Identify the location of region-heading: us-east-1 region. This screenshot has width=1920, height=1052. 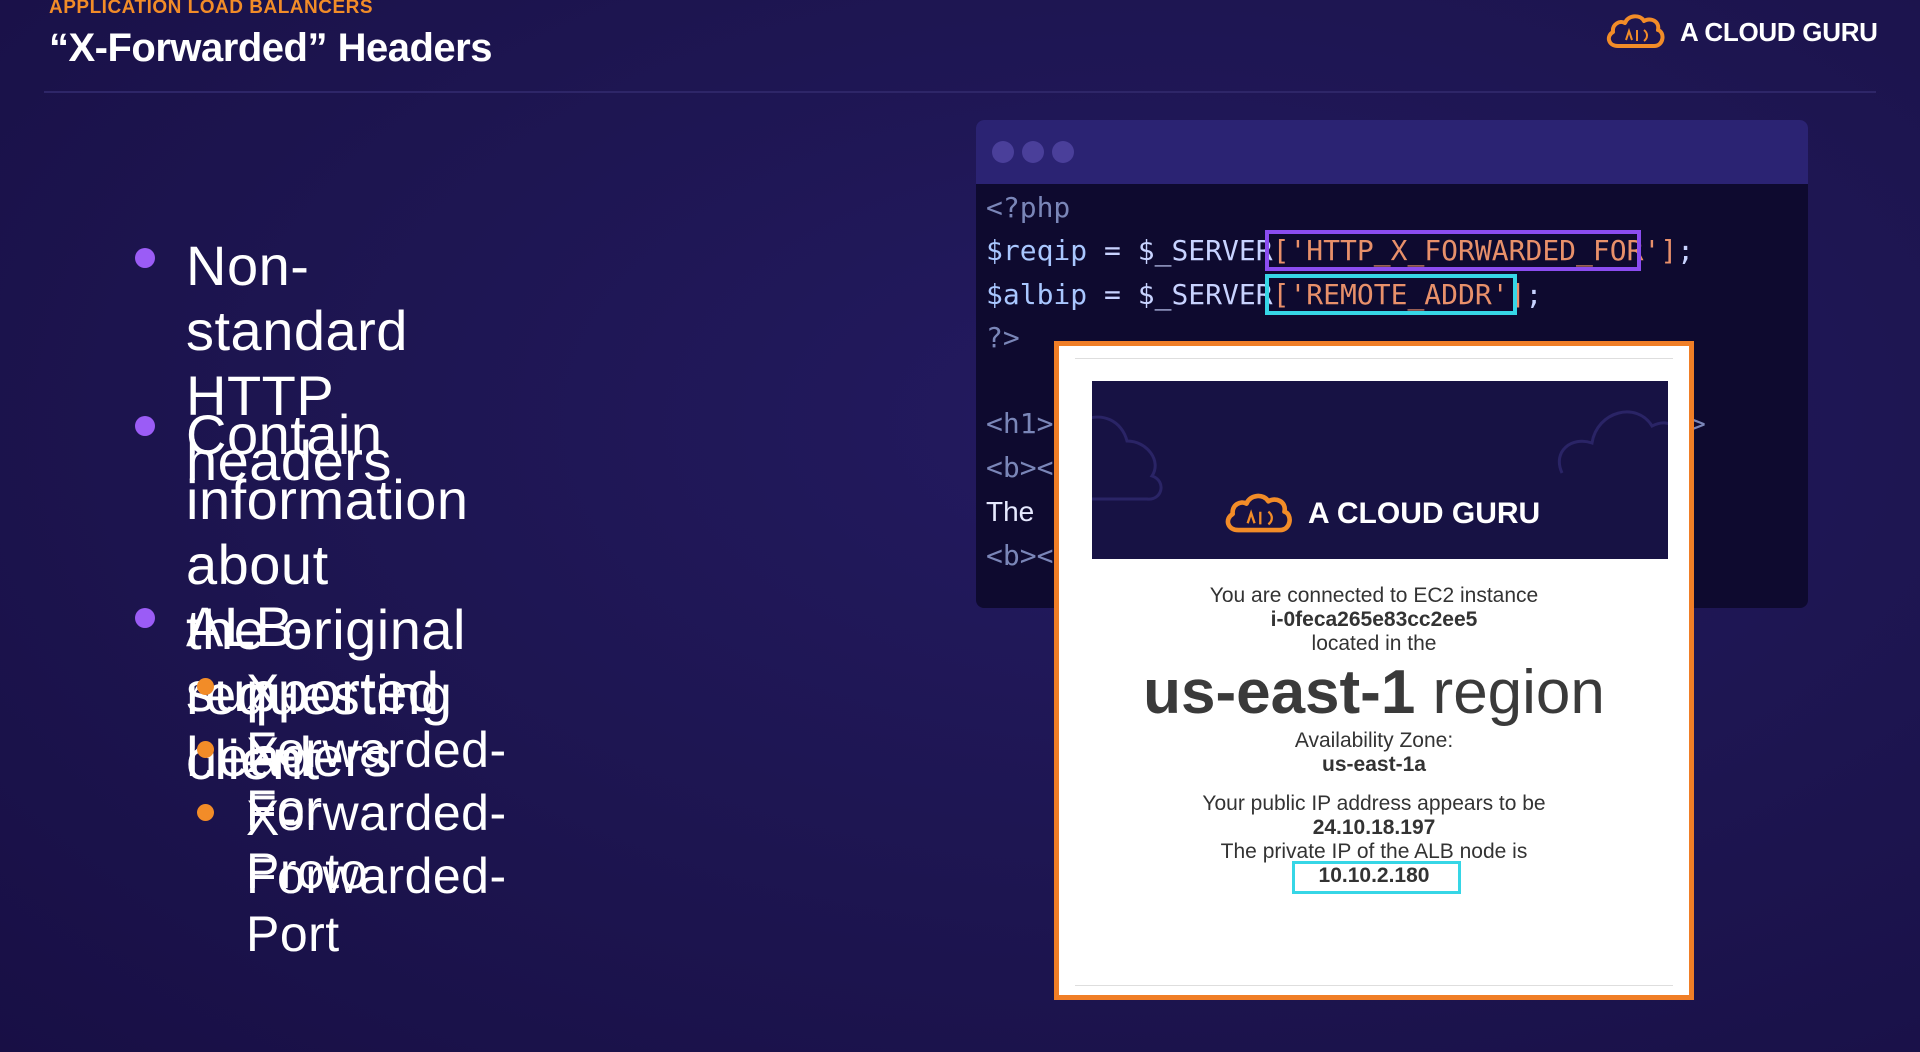
(1374, 693).